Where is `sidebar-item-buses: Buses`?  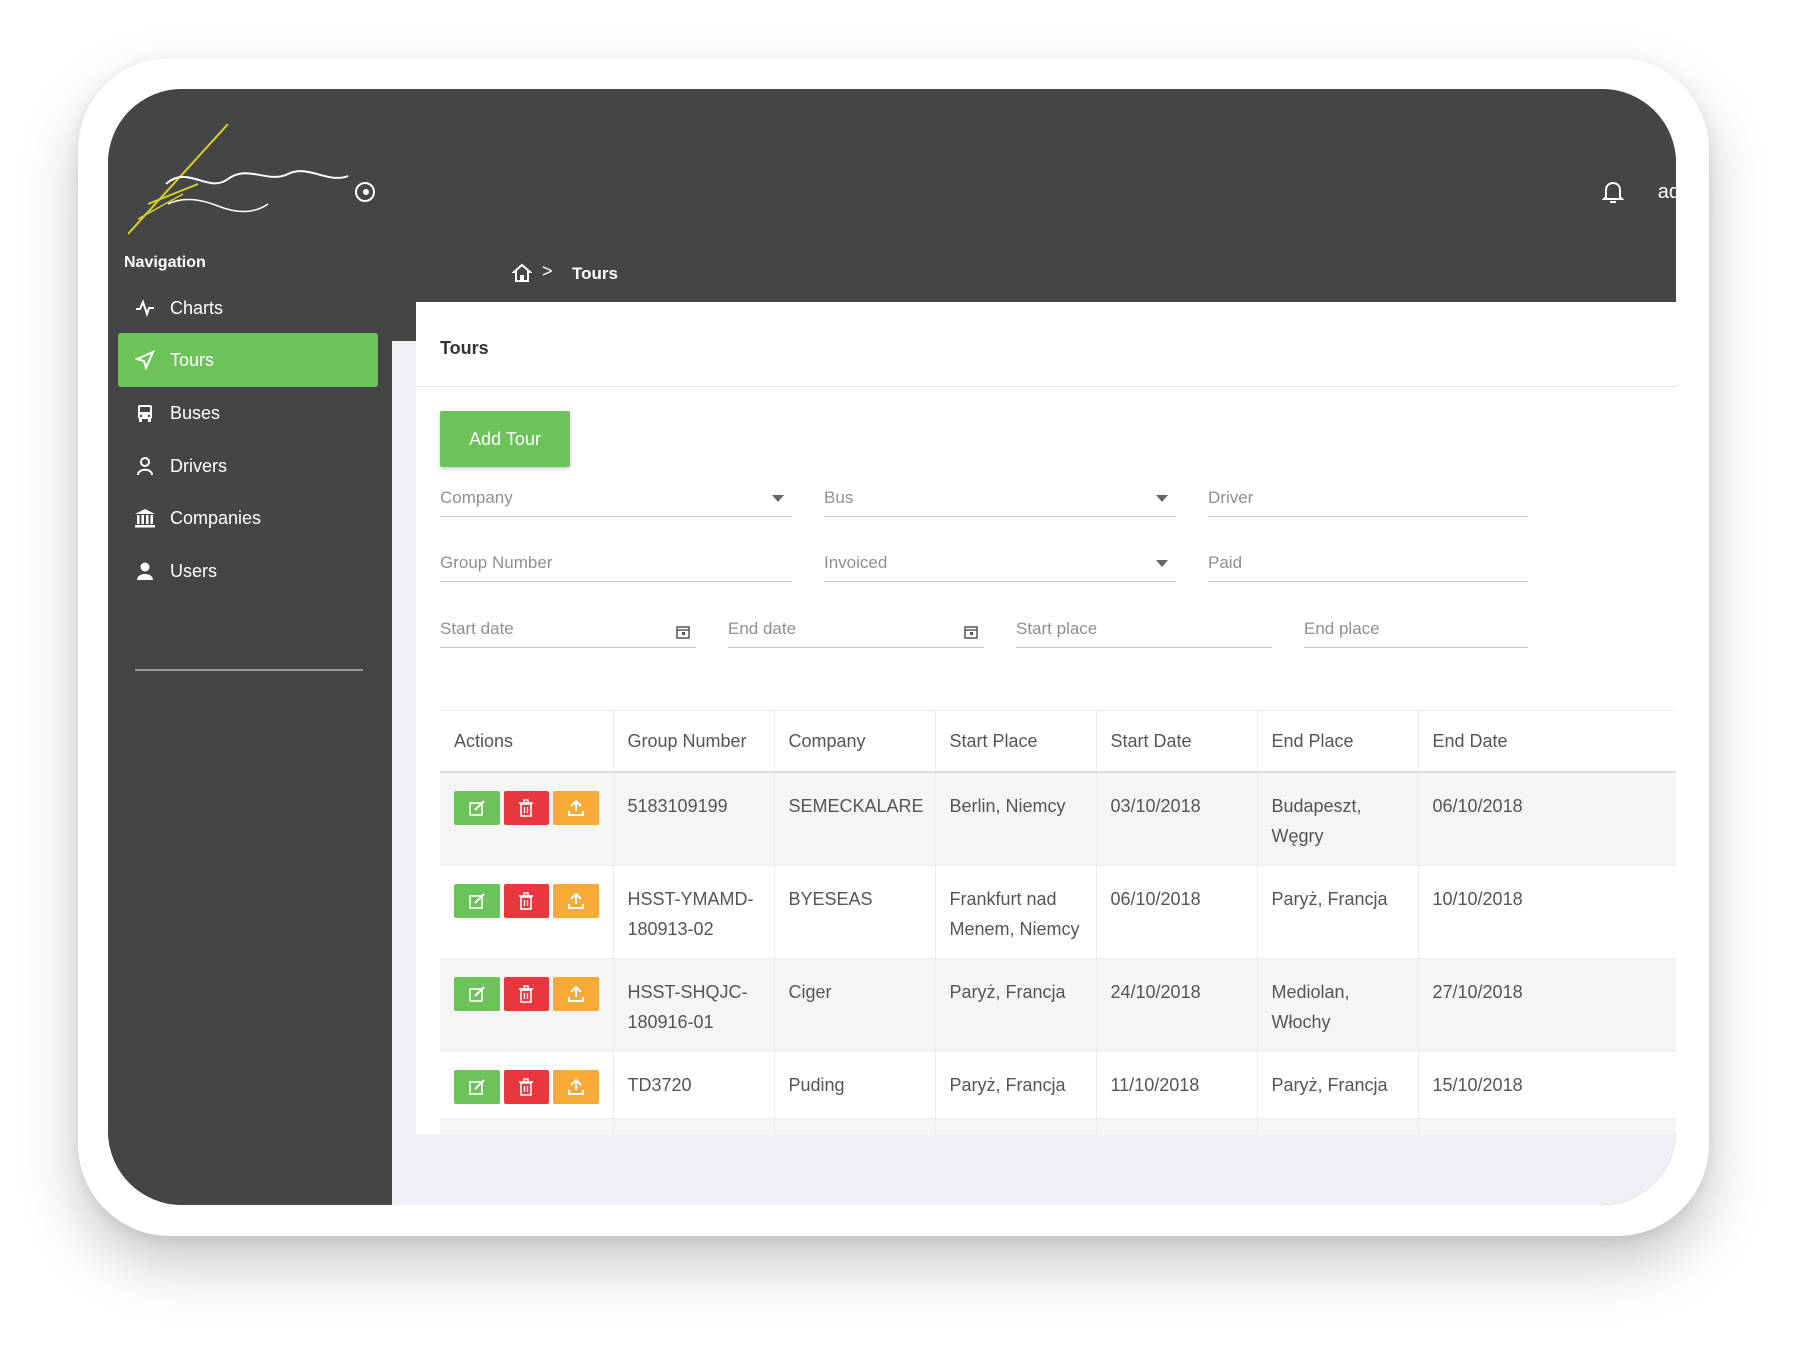 sidebar-item-buses: Buses is located at coordinates (248, 413).